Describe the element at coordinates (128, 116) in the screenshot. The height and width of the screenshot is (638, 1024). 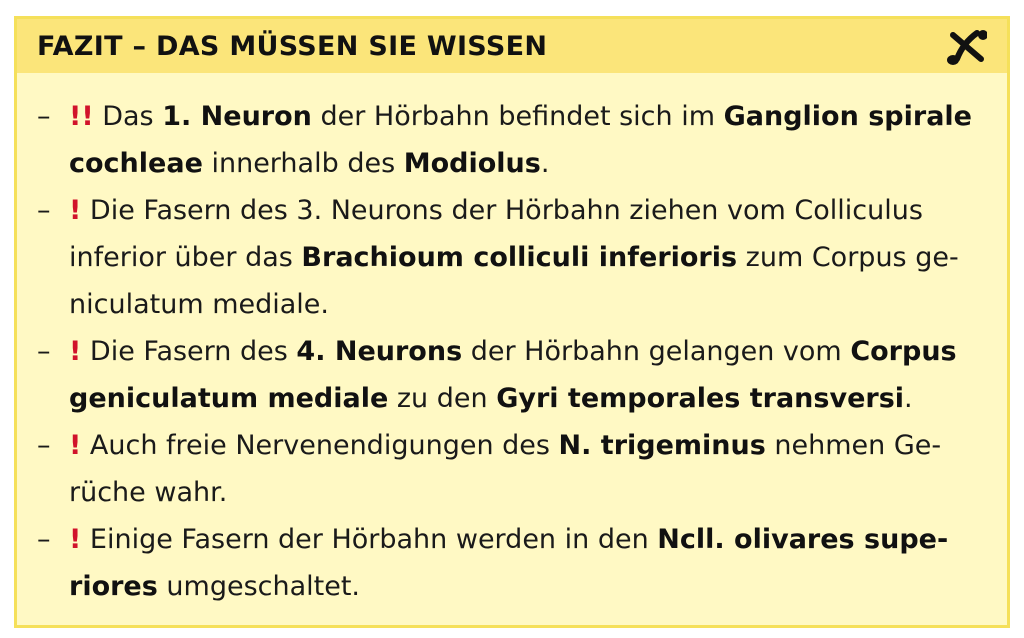
I see `text-segment: Das` at that location.